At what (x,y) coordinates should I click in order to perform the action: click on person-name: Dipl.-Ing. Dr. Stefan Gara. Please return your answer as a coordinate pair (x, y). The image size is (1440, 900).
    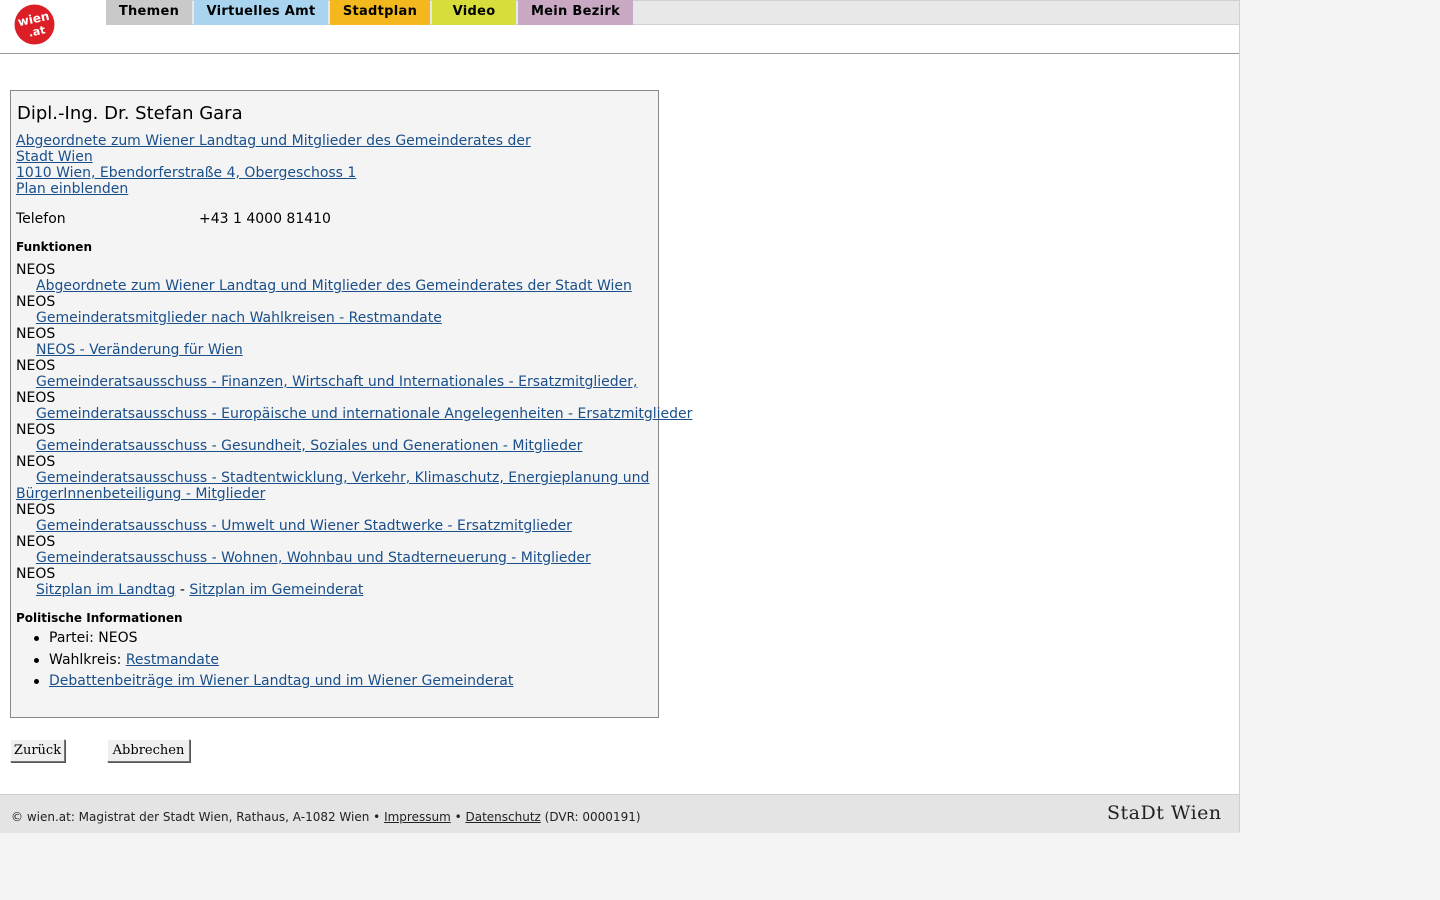
    Looking at the image, I should click on (130, 113).